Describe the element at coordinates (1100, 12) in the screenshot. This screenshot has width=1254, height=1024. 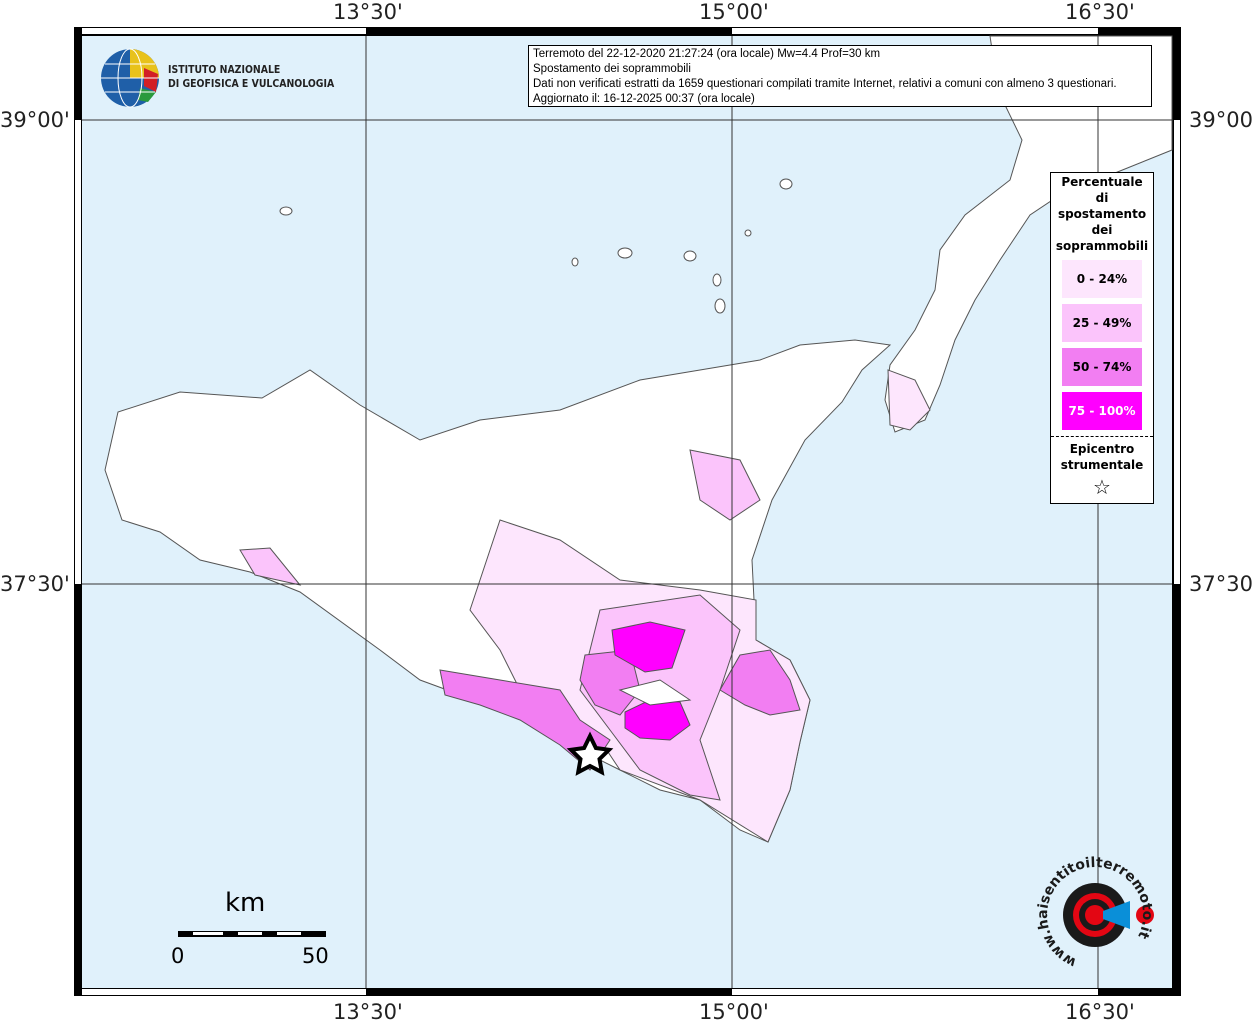
I see `lon-label-top: 16°30'` at that location.